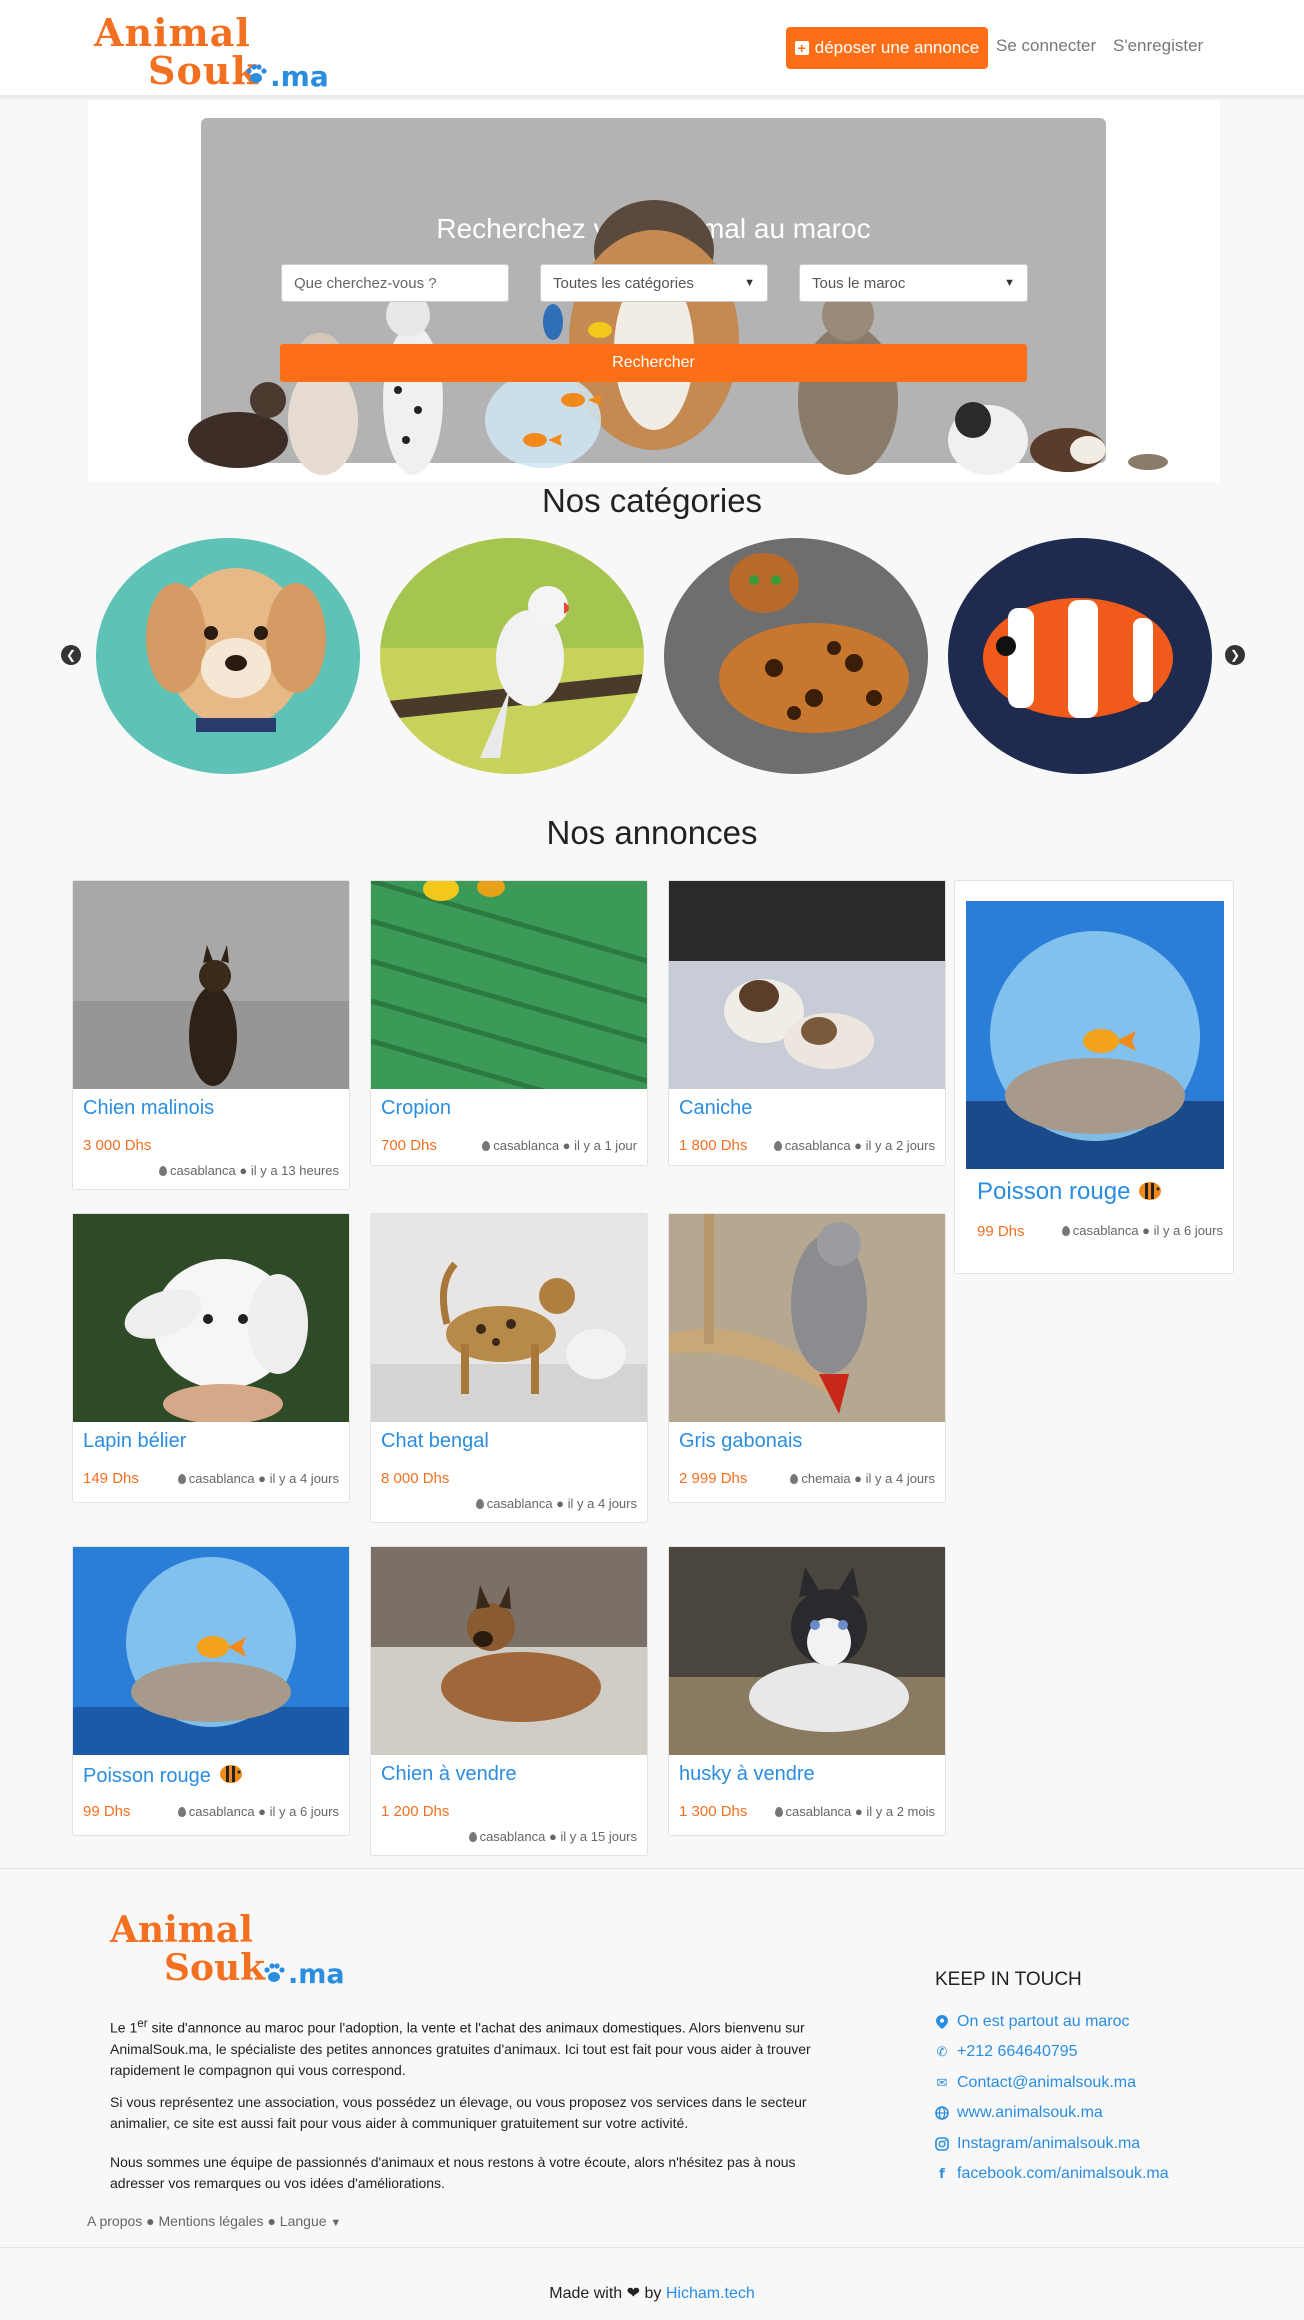 The width and height of the screenshot is (1304, 2320). Describe the element at coordinates (942, 2113) in the screenshot. I see `globe-icon` at that location.